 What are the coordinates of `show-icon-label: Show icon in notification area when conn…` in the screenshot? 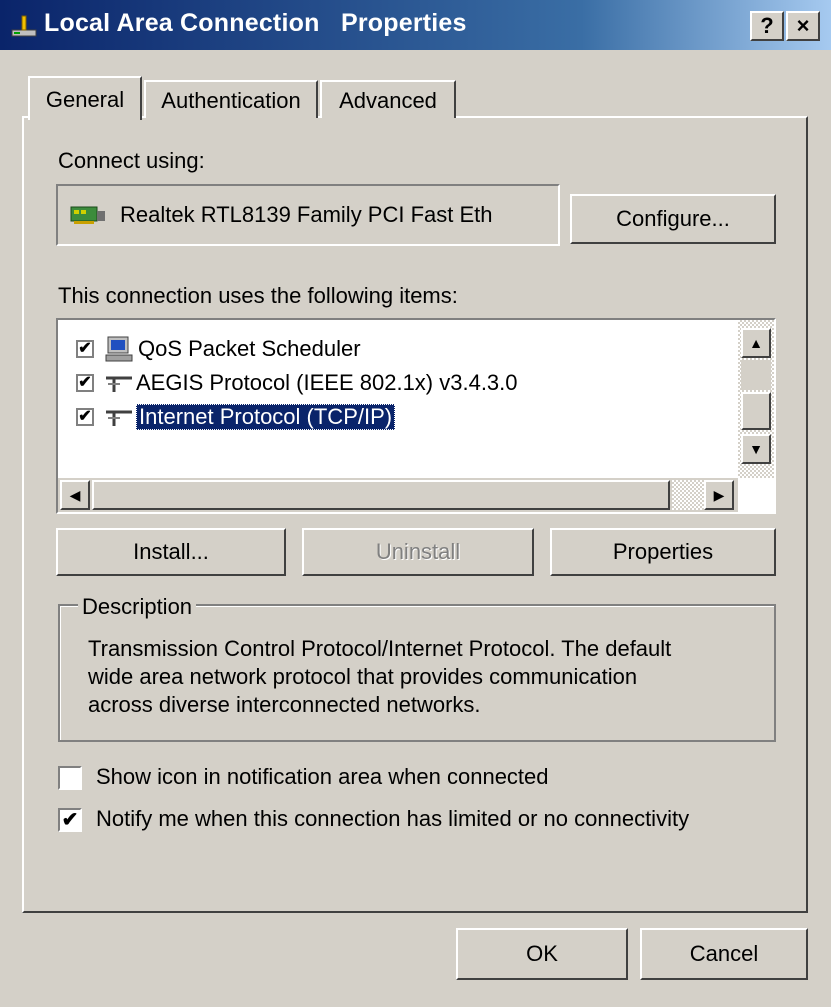 It's located at (322, 777).